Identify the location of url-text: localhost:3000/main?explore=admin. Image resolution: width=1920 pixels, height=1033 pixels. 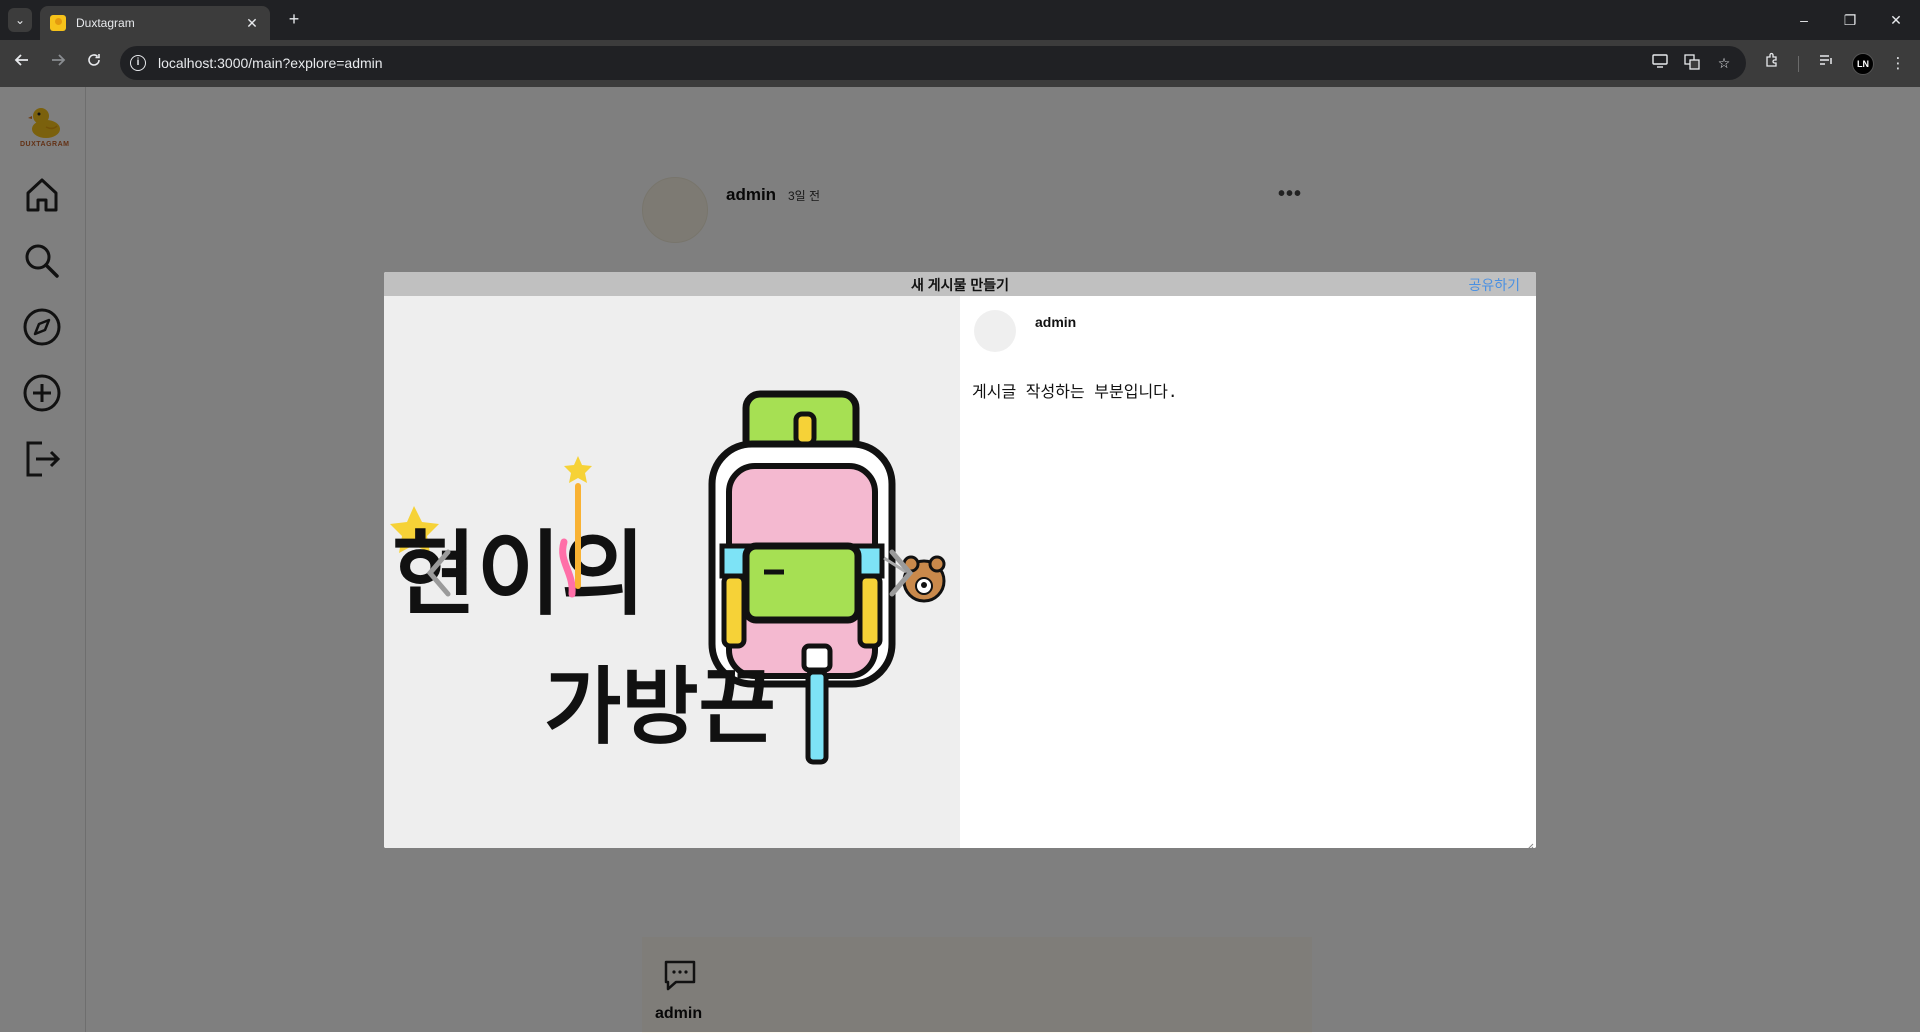
(270, 63).